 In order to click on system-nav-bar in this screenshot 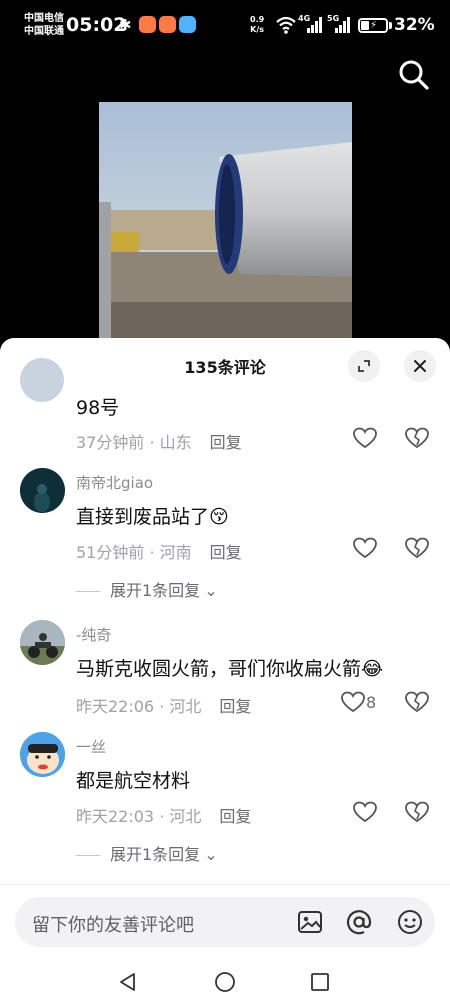, I will do `click(225, 982)`.